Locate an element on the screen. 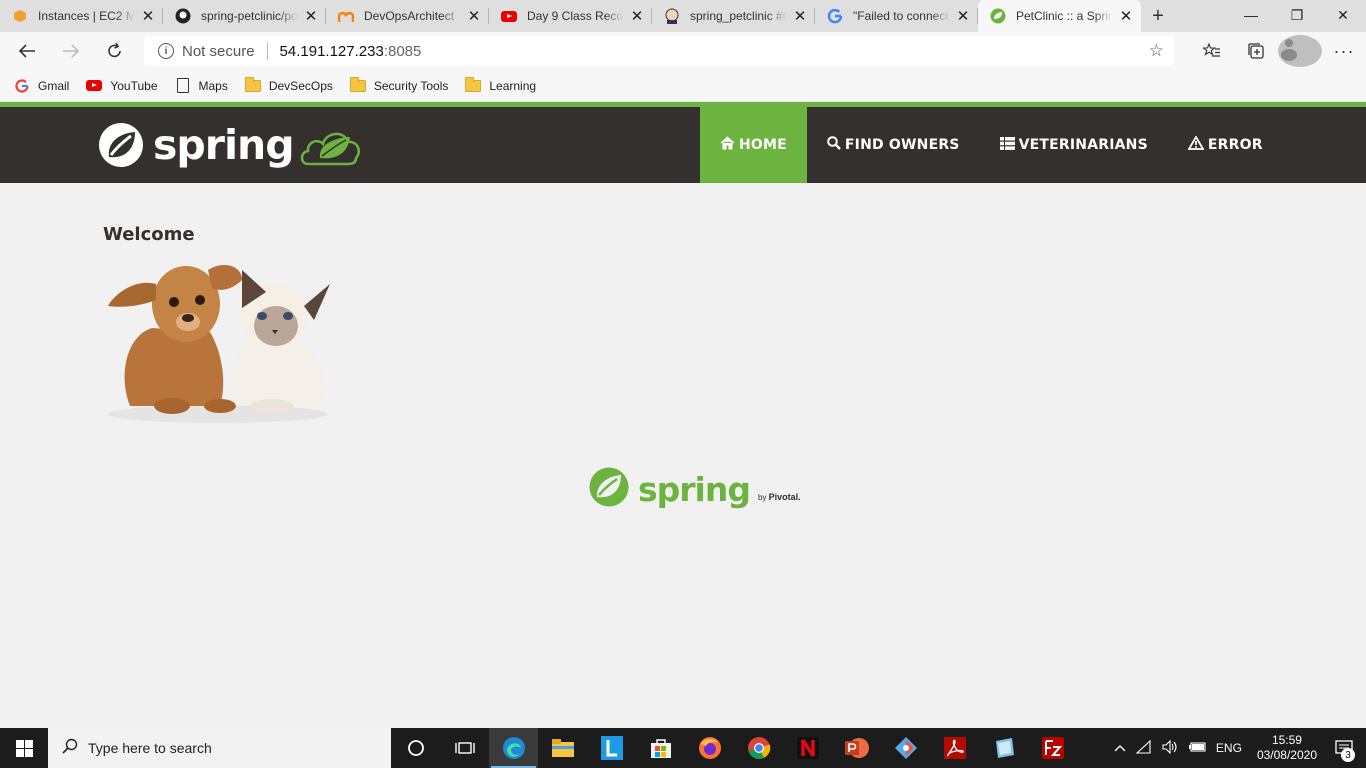 The width and height of the screenshot is (1366, 768). more-menu-icon: ··· is located at coordinates (1344, 51).